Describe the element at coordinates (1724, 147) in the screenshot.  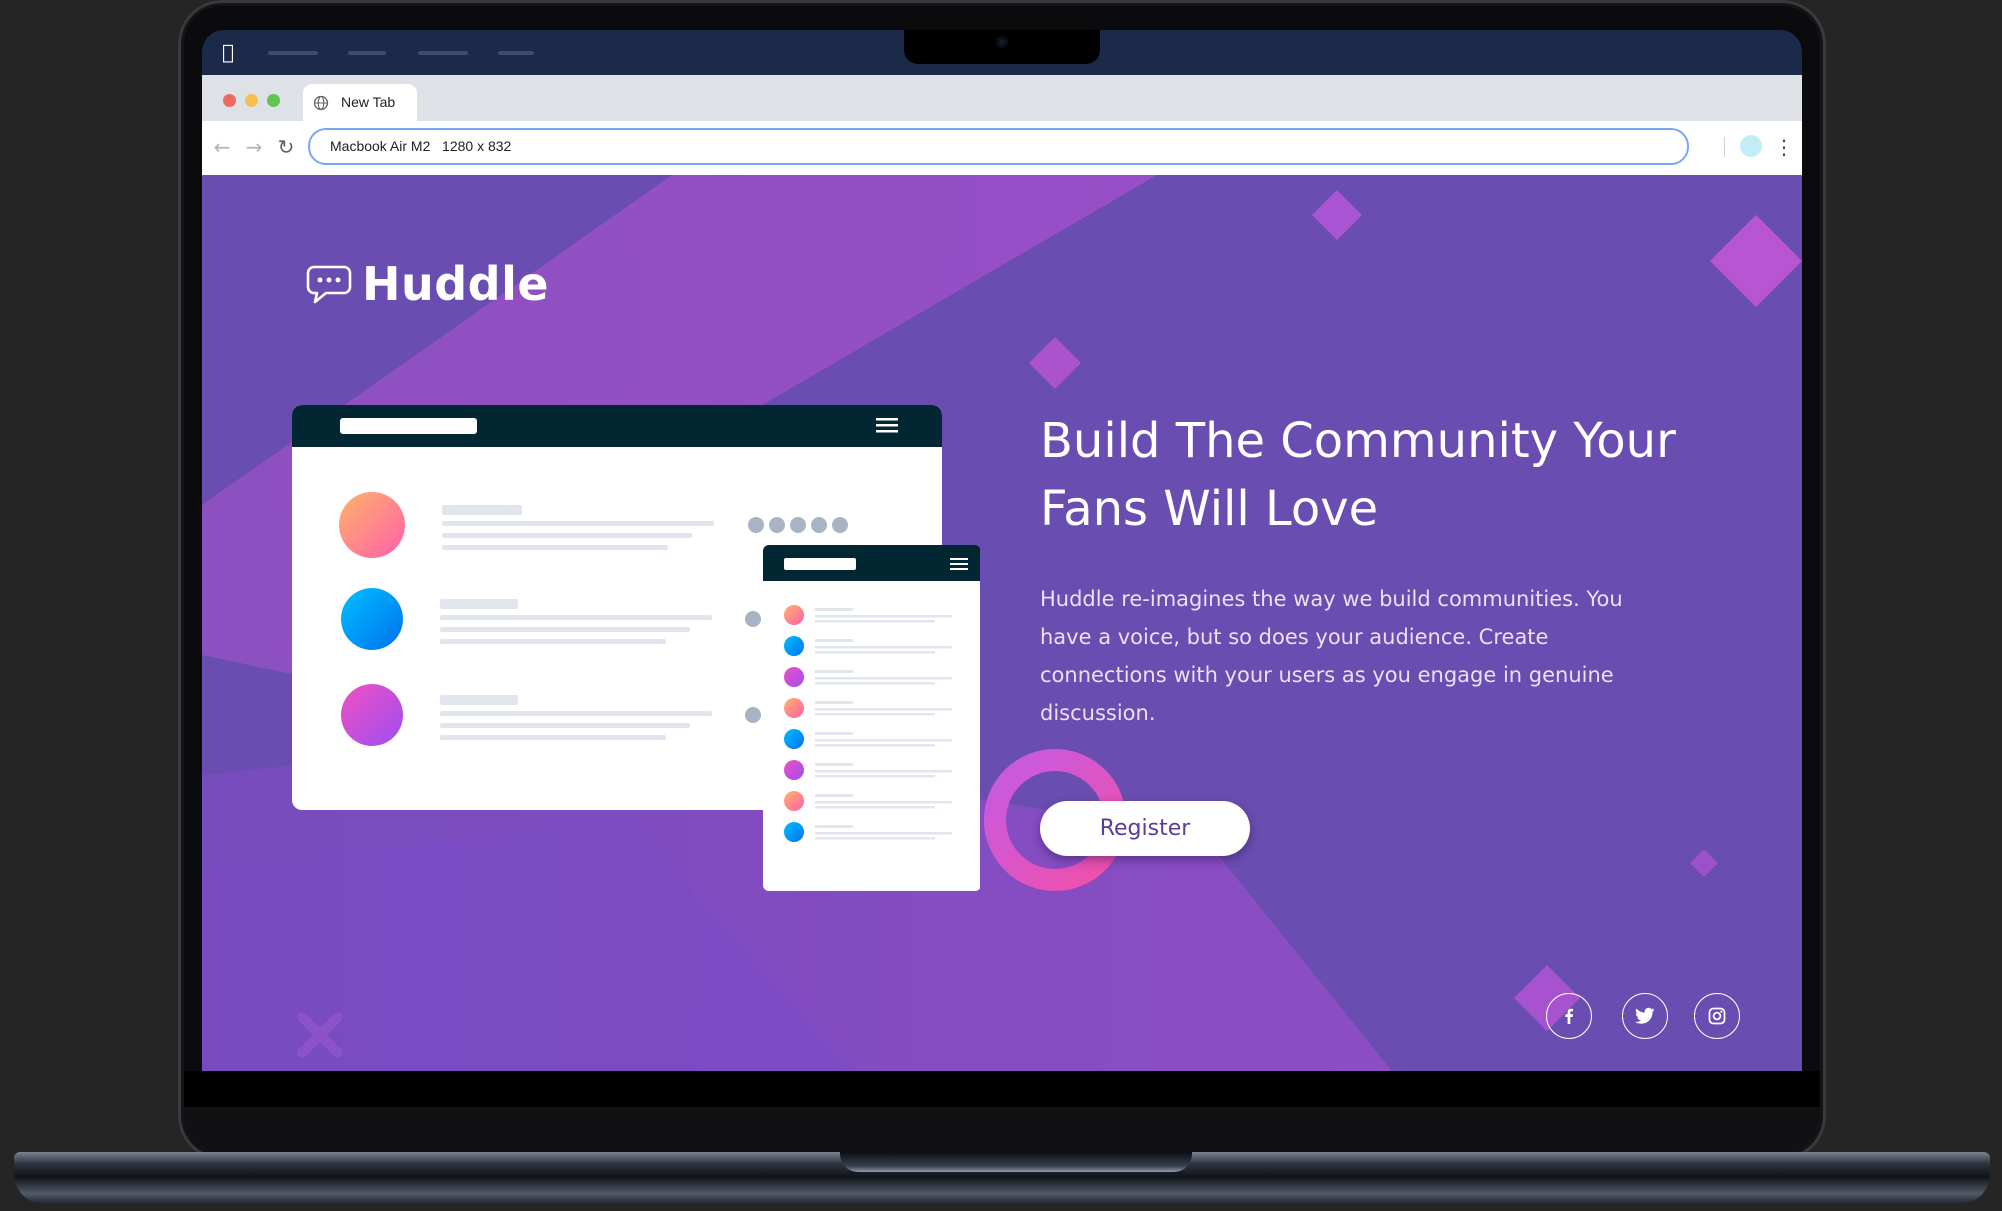
I see `toolbar-divider` at that location.